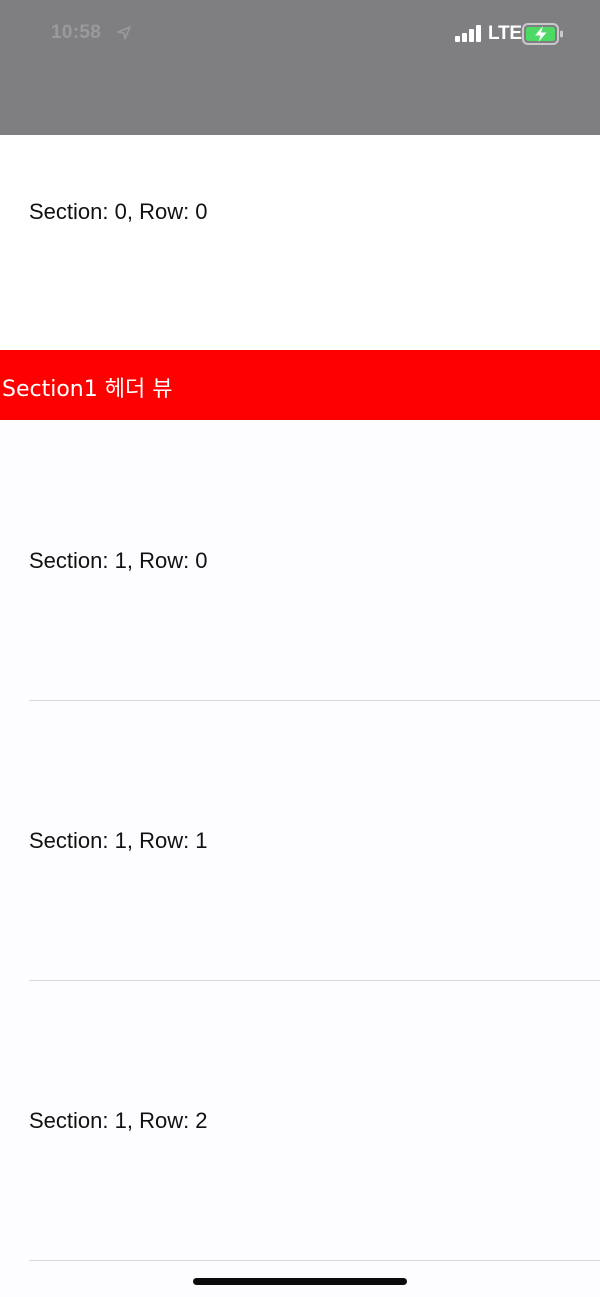 The width and height of the screenshot is (600, 1297). Describe the element at coordinates (124, 33) in the screenshot. I see `location-arrow-icon` at that location.